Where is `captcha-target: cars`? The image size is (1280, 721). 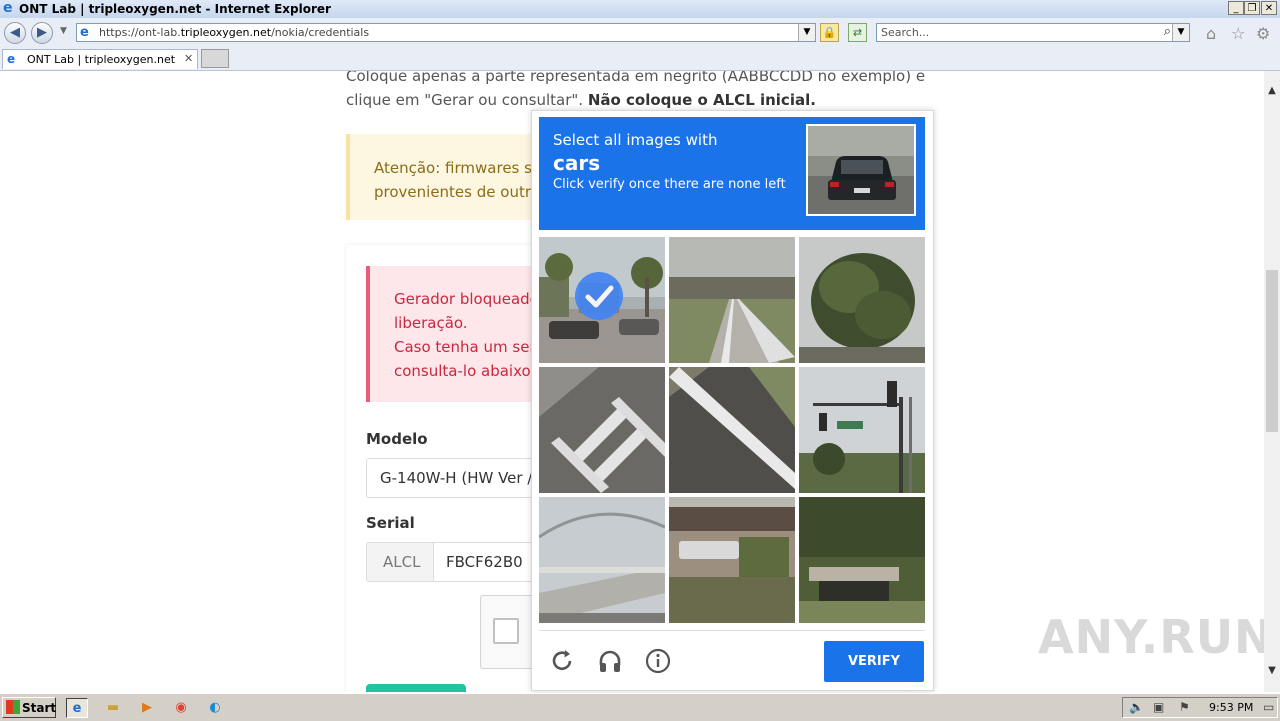
captcha-target: cars is located at coordinates (577, 163).